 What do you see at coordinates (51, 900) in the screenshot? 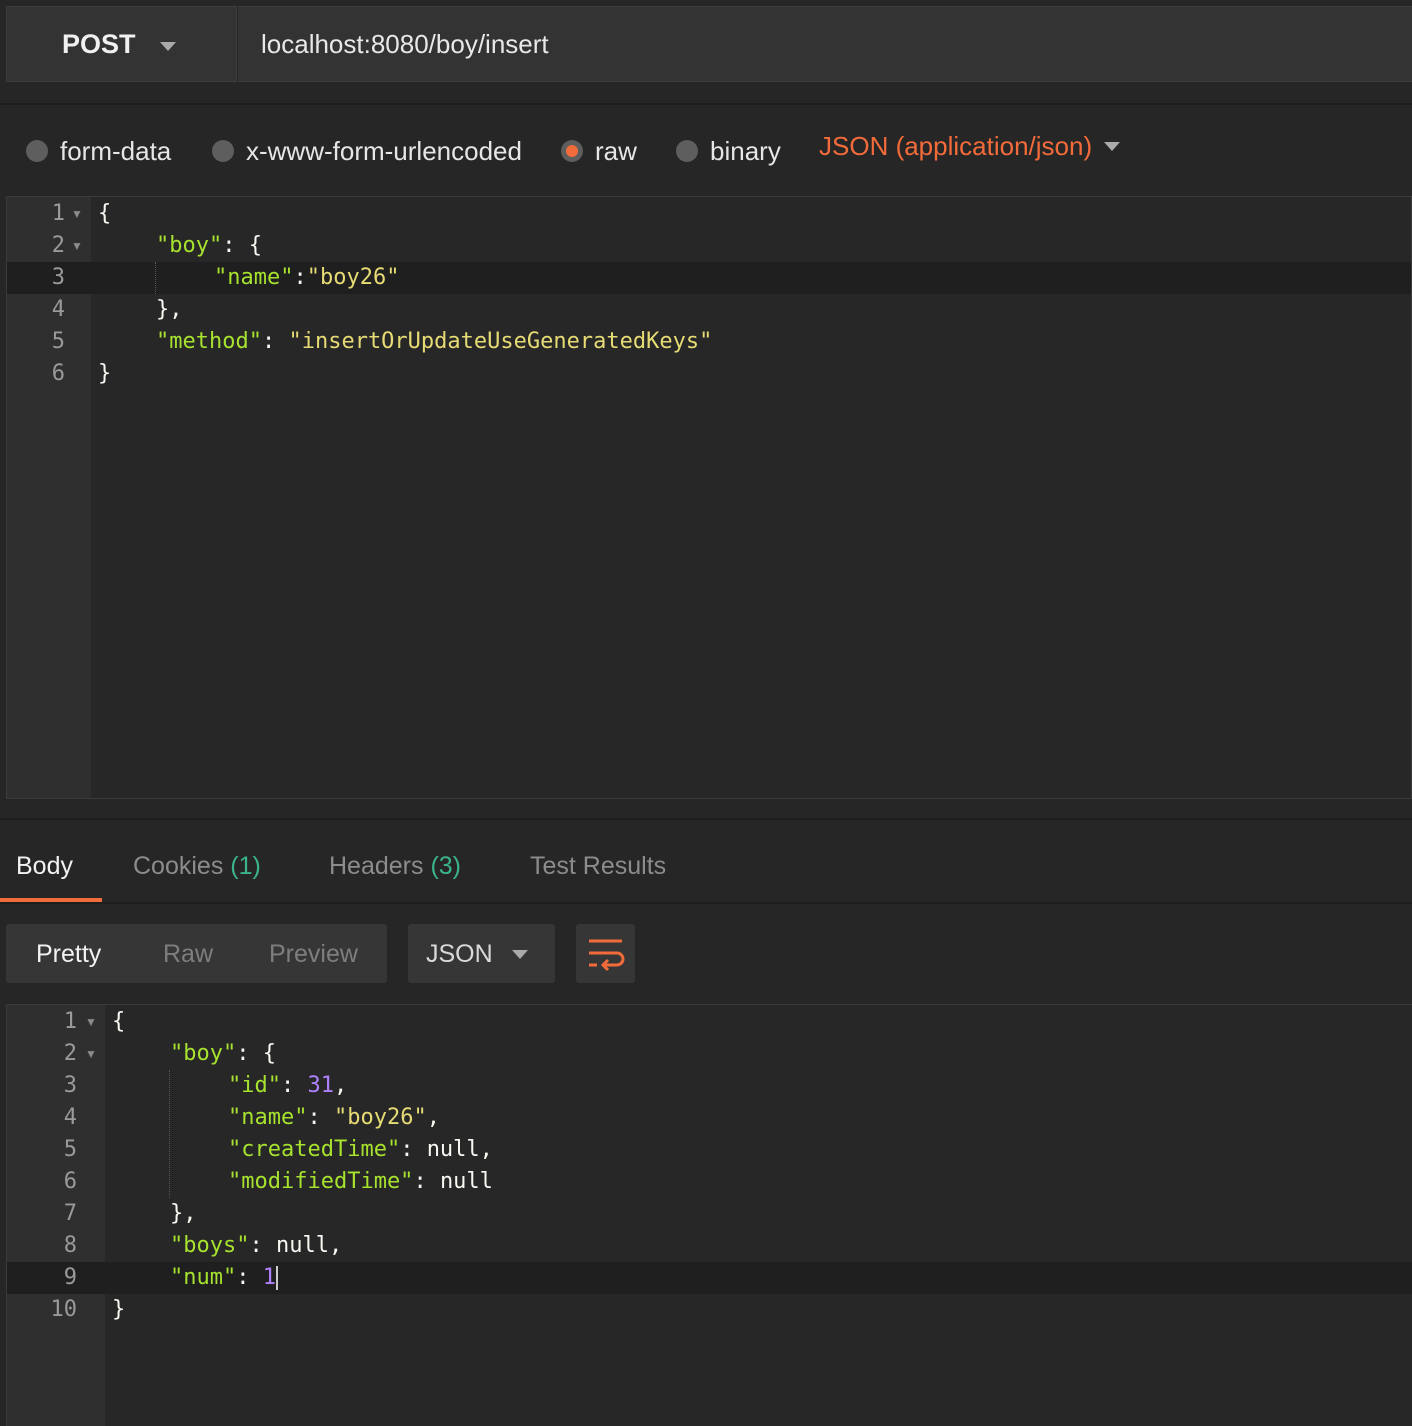
I see `active-tab-indicator` at bounding box center [51, 900].